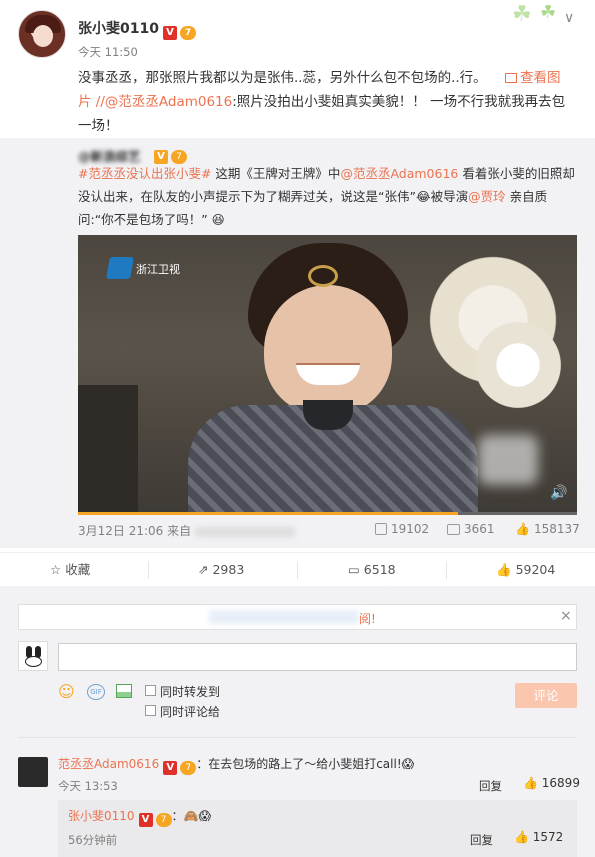 This screenshot has width=595, height=857. I want to click on crown-ornament, so click(323, 276).